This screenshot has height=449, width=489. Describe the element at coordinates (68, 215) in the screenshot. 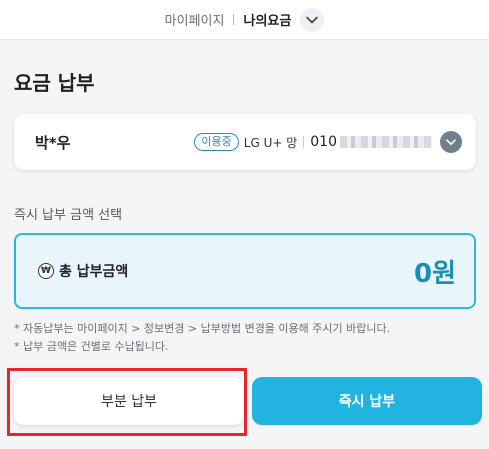

I see `section-label: 즉시 납부 금액 선택` at that location.